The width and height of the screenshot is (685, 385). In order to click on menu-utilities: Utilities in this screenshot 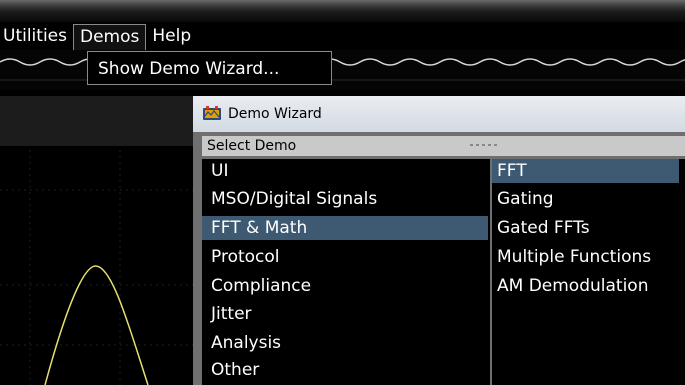, I will do `click(36, 36)`.